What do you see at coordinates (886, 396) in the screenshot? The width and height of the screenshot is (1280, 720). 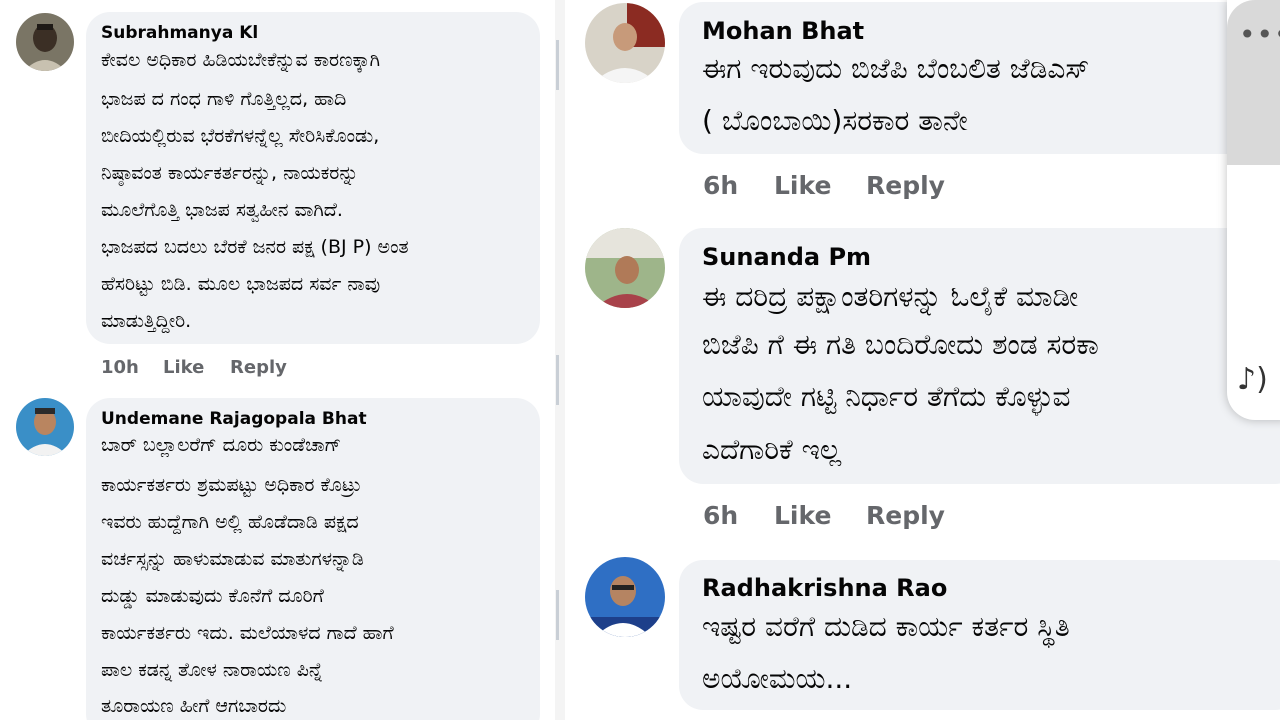 I see `comment-text-line: ಯಾವುದೇ ಗಟ್ಟಿ ನಿರ್ಧಾರ ತೆಗೆದು ಕೊಳ್ಳುವ` at bounding box center [886, 396].